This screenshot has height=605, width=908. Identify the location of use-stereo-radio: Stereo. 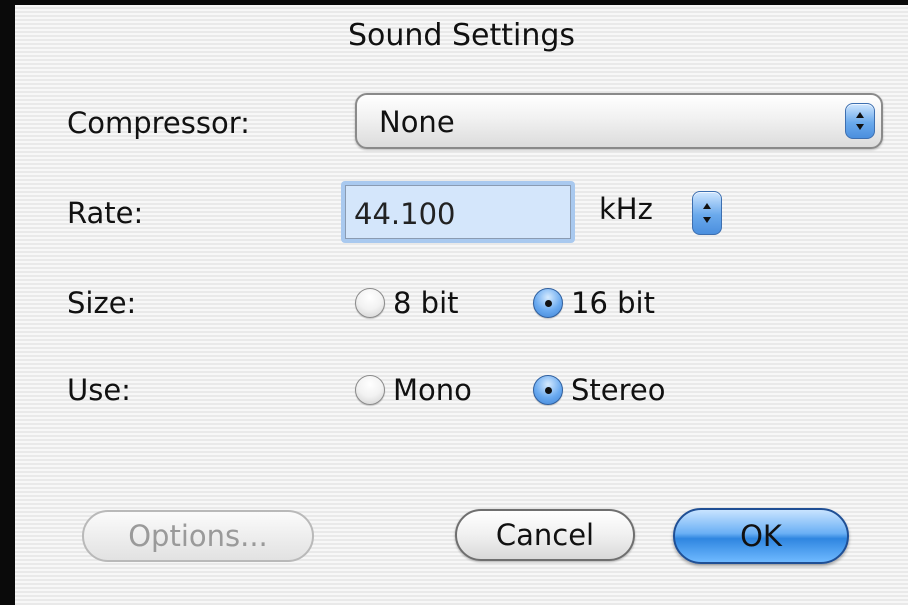
(599, 390).